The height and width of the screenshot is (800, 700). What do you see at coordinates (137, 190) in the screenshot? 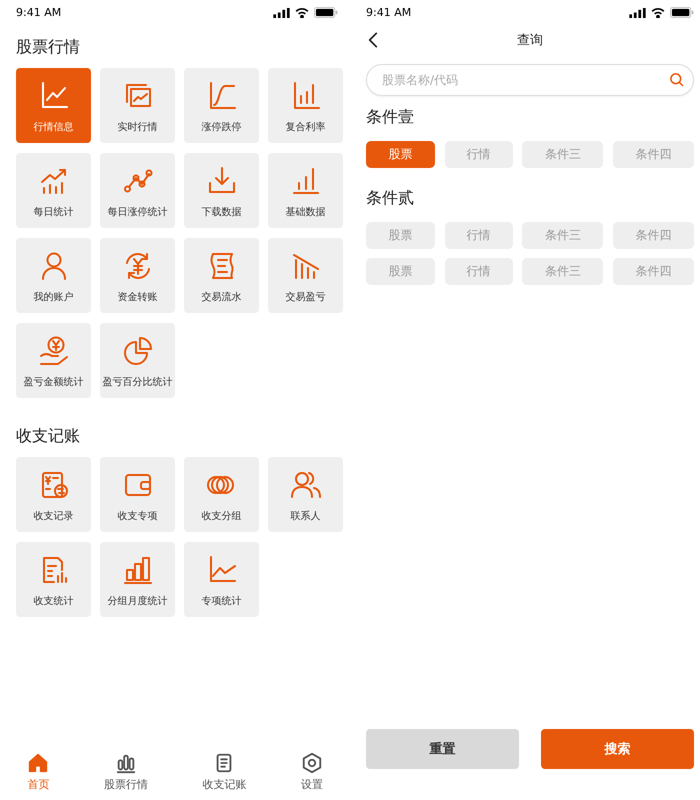
I see `menu-tile: 每日涨停统计` at bounding box center [137, 190].